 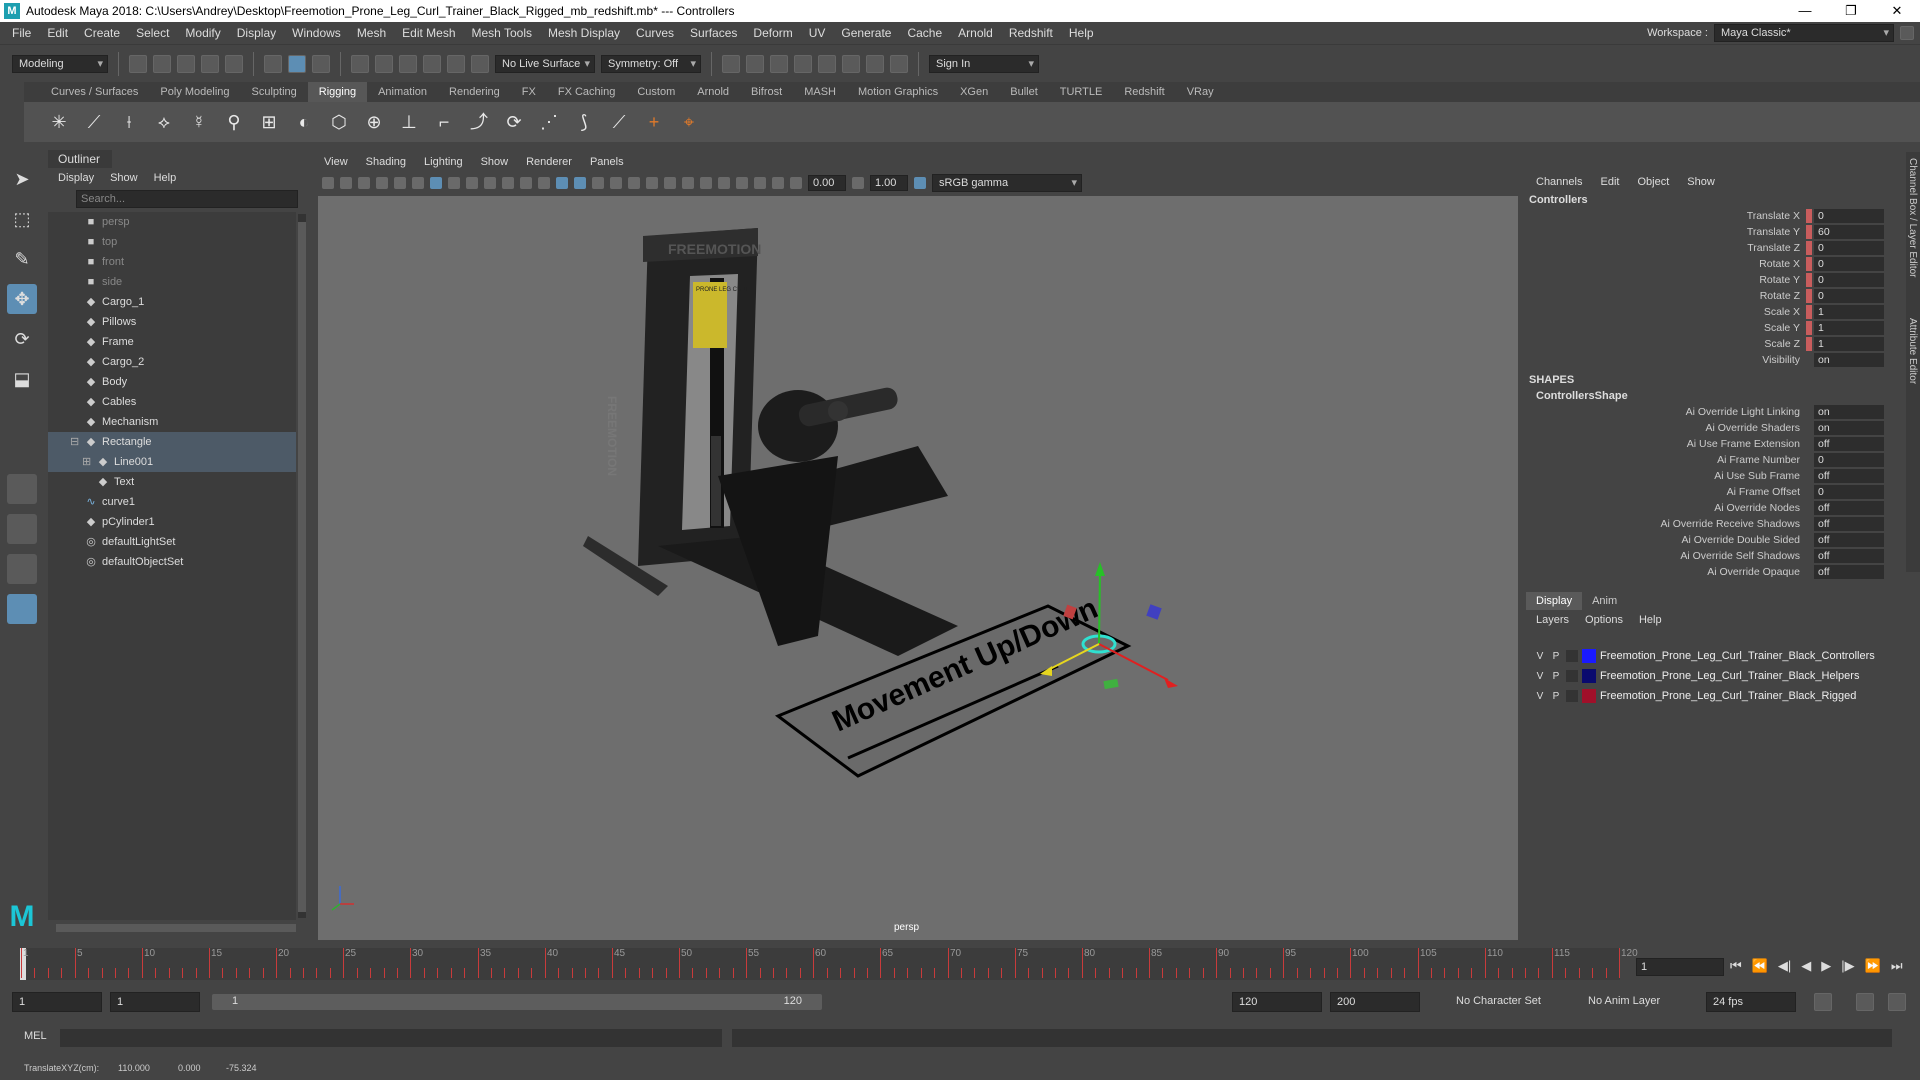 I want to click on close-button: ✕, so click(x=1897, y=11).